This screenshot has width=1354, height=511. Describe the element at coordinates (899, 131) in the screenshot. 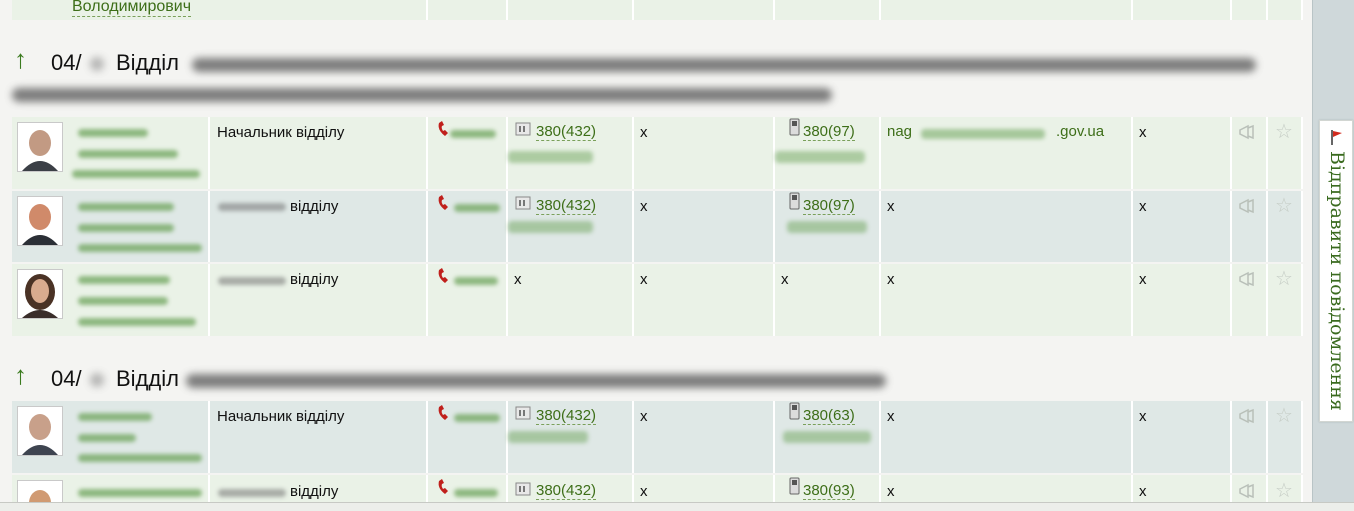

I see `email-link: nag` at that location.